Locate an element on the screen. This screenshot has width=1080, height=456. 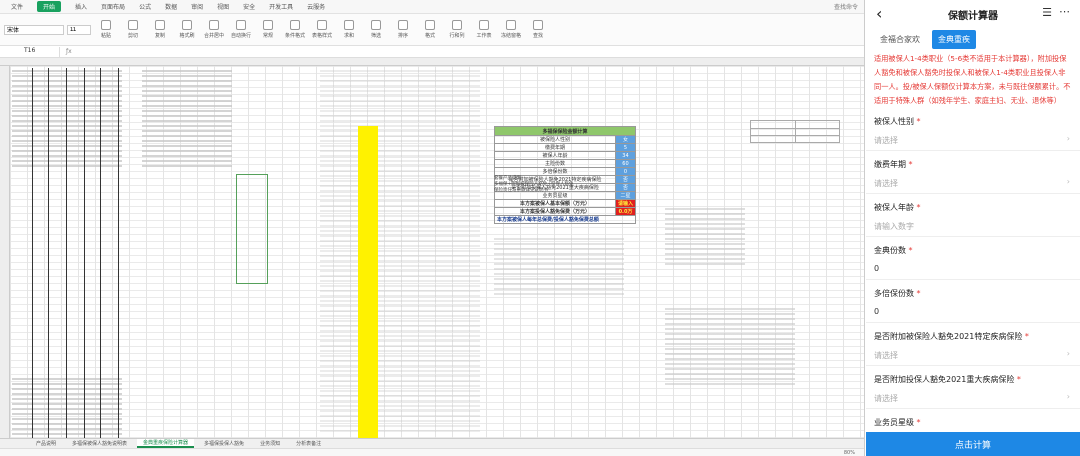
menu-item: 数据 is located at coordinates (171, 6).